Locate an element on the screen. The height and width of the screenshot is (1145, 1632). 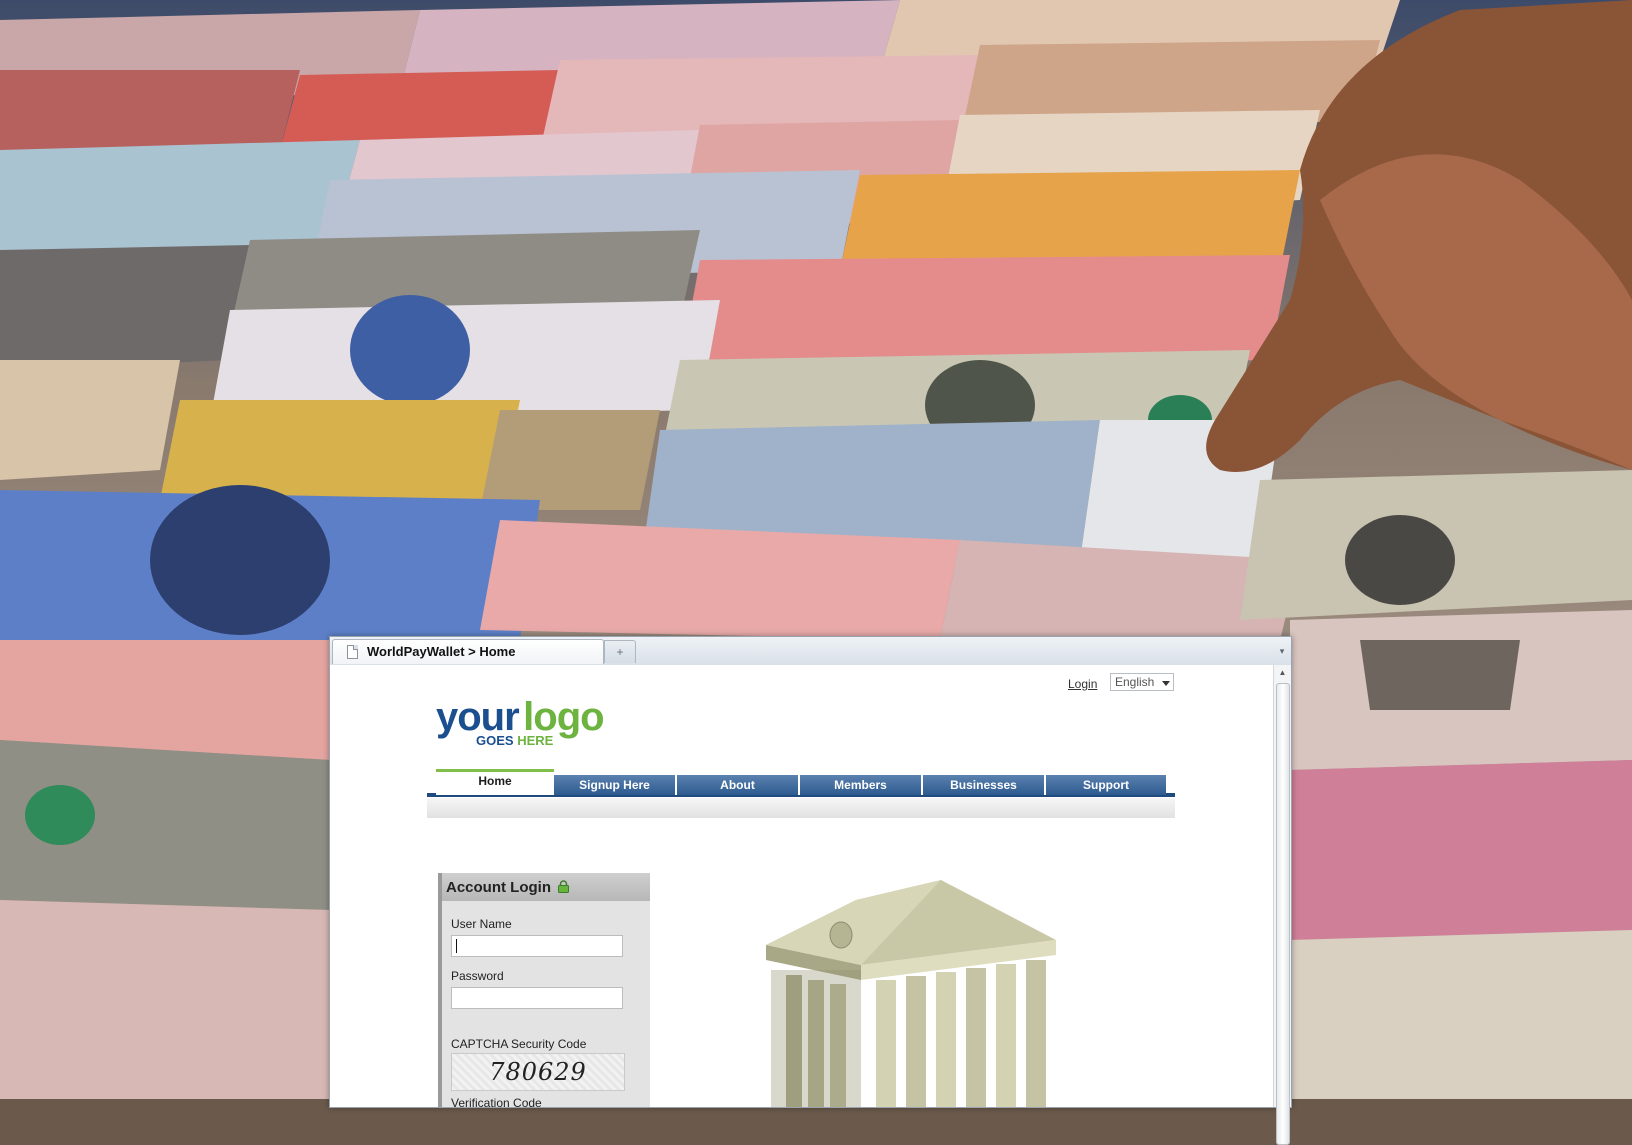
nav-item-signup: Signup Here is located at coordinates (615, 785).